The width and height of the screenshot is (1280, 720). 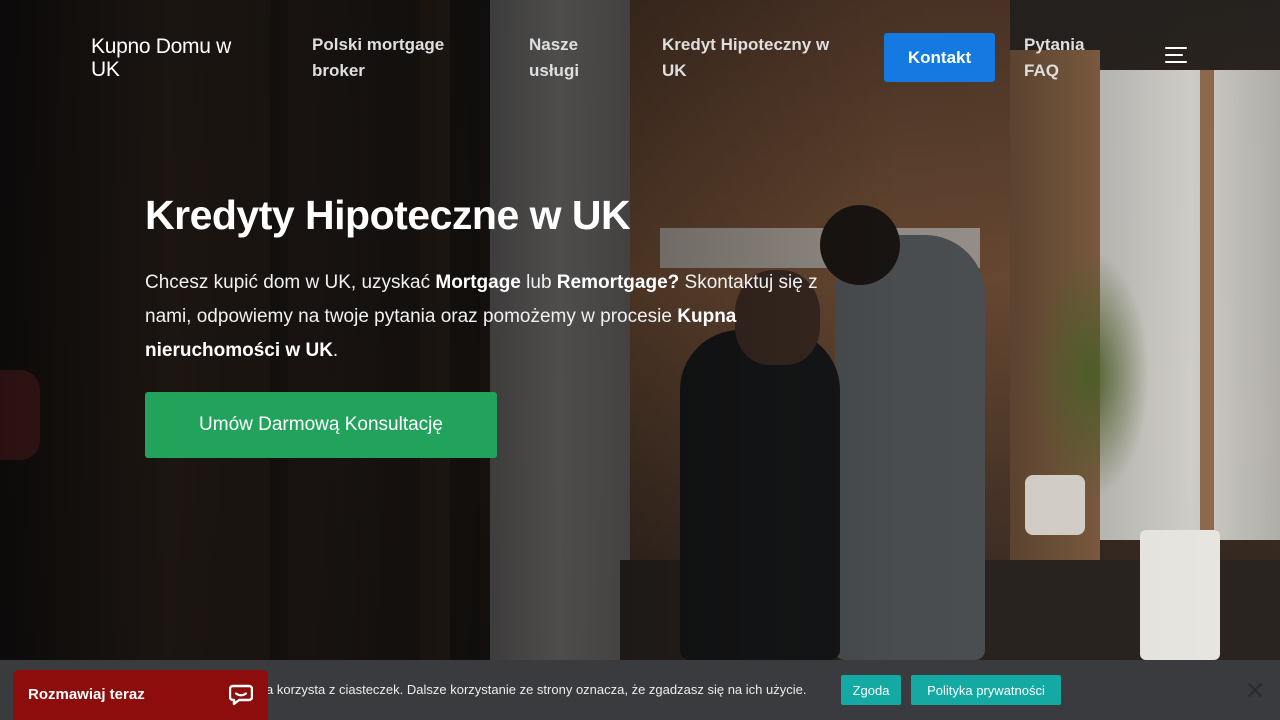 What do you see at coordinates (290, 282) in the screenshot?
I see `hero-text-part: Chcesz kupić dom w UK, uzyskać` at bounding box center [290, 282].